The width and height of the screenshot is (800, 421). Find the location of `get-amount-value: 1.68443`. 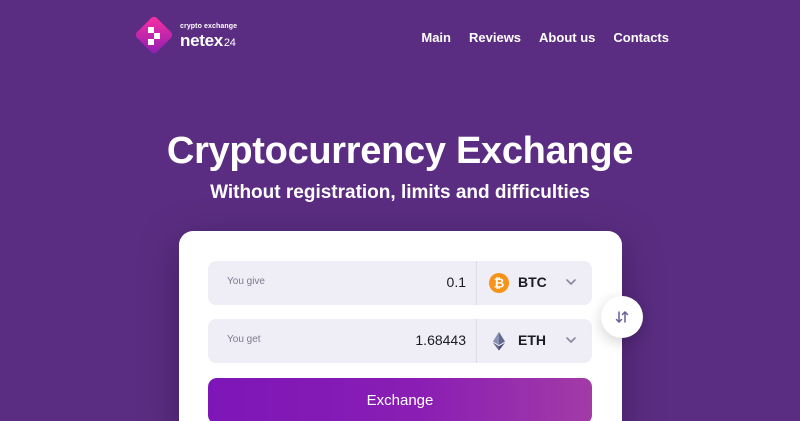

get-amount-value: 1.68443 is located at coordinates (440, 340).